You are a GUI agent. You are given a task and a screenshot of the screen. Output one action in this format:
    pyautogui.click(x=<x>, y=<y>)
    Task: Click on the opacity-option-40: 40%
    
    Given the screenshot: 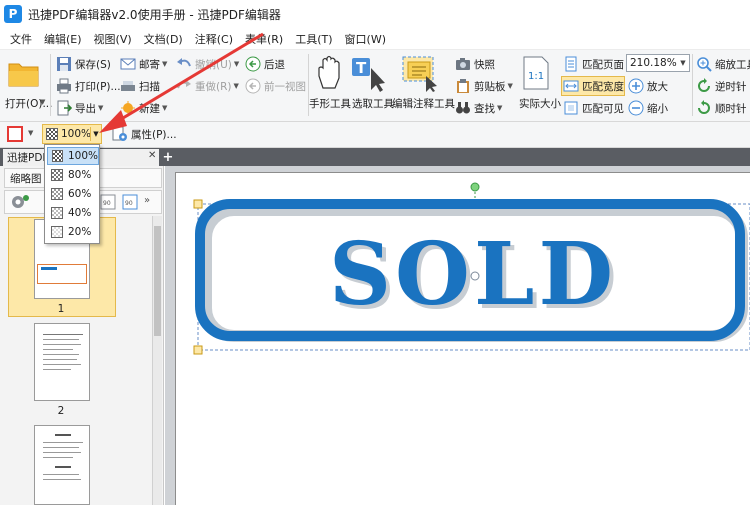 What is the action you would take?
    pyautogui.click(x=73, y=213)
    